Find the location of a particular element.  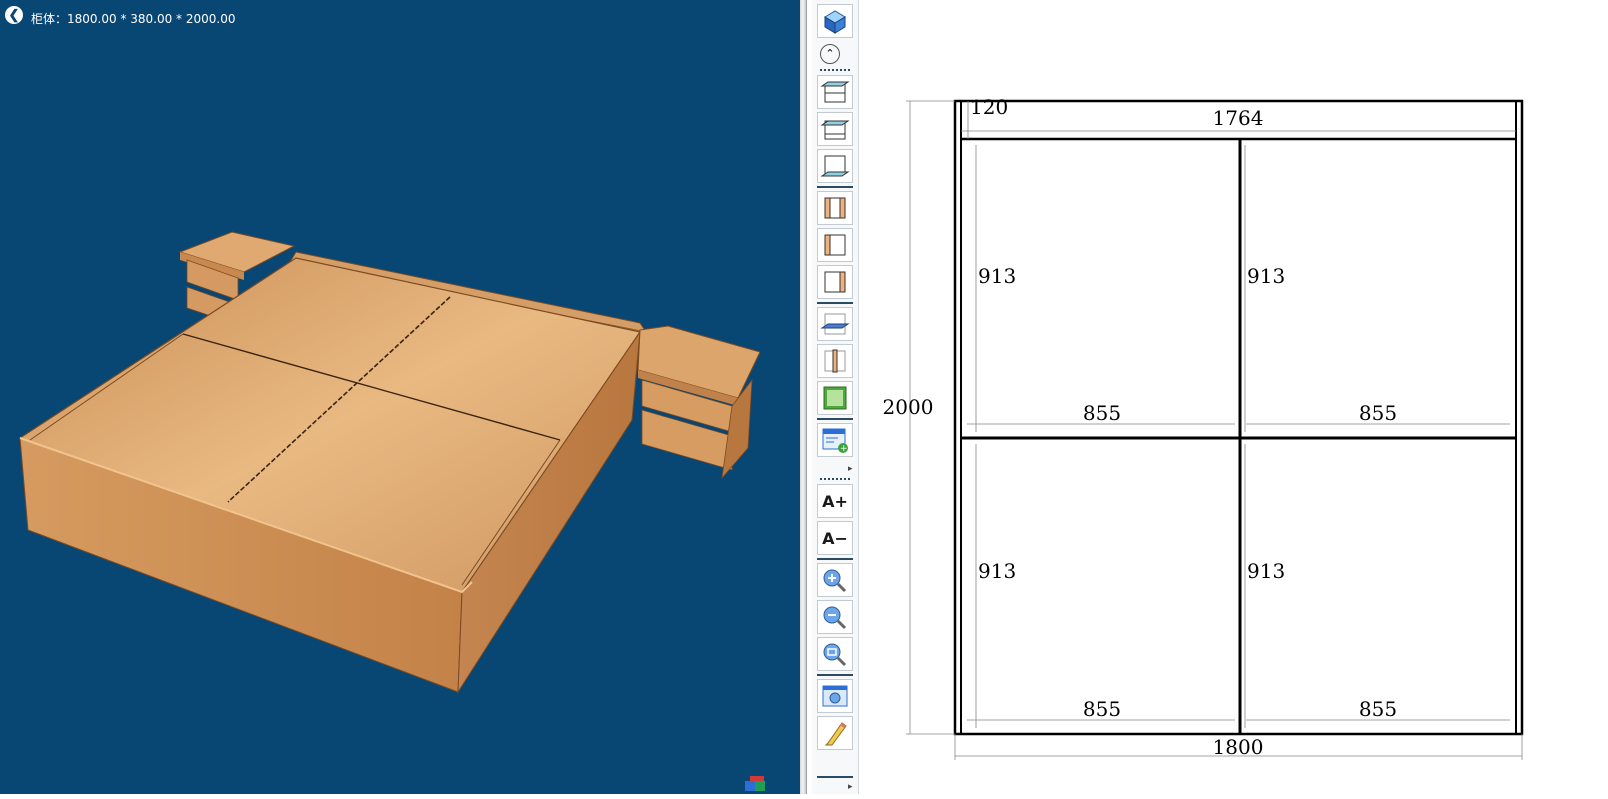

font-increase-icon: A+ is located at coordinates (835, 501).